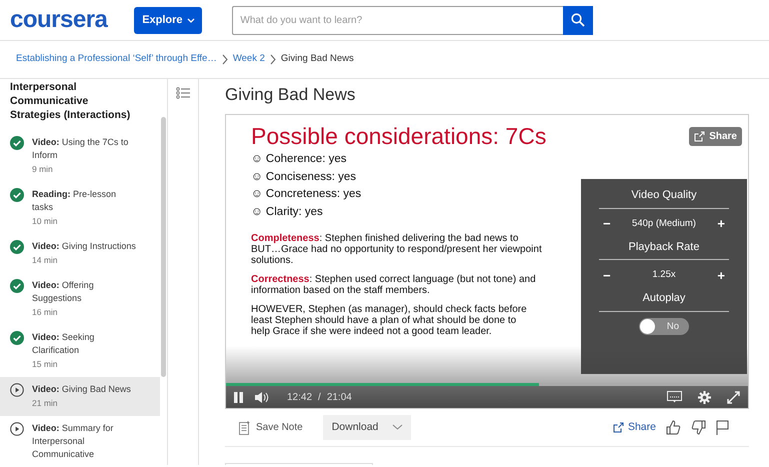  What do you see at coordinates (190, 20) in the screenshot?
I see `caret-icon` at bounding box center [190, 20].